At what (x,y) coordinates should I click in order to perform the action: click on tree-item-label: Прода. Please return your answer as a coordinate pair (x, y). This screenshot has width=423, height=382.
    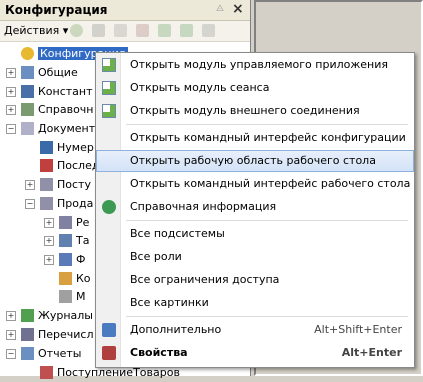
    Looking at the image, I should click on (75, 203).